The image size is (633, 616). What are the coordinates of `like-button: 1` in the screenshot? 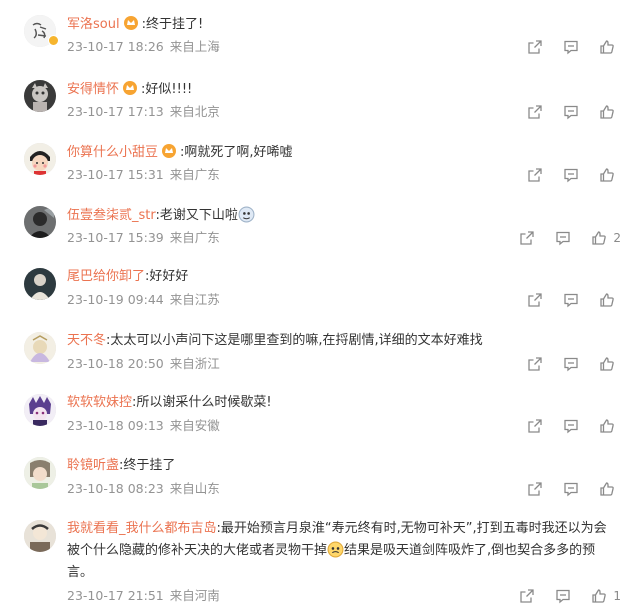 It's located at (606, 596).